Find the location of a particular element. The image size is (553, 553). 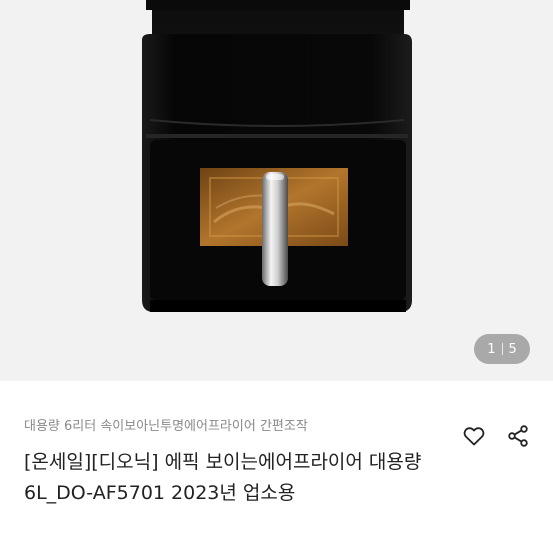

product-subtitle: 대용량 6리터 속이보아닌투명에어프라이어 간편조작 is located at coordinates (166, 426).